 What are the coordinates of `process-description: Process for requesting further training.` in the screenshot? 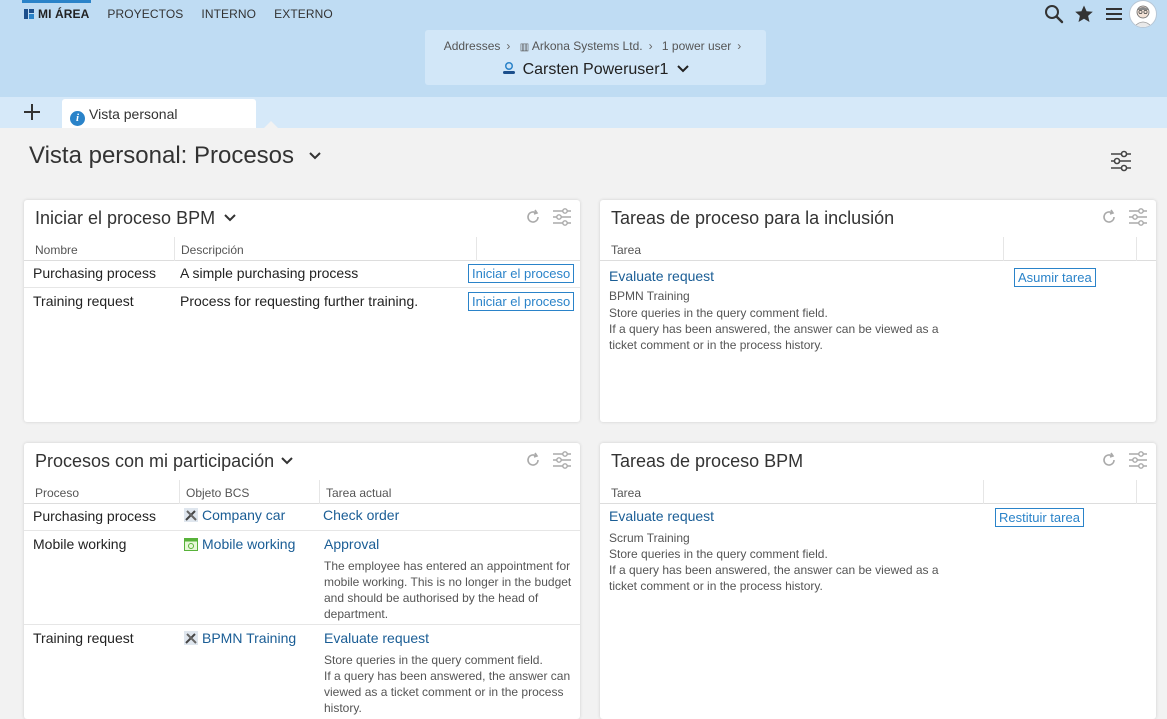 It's located at (299, 301).